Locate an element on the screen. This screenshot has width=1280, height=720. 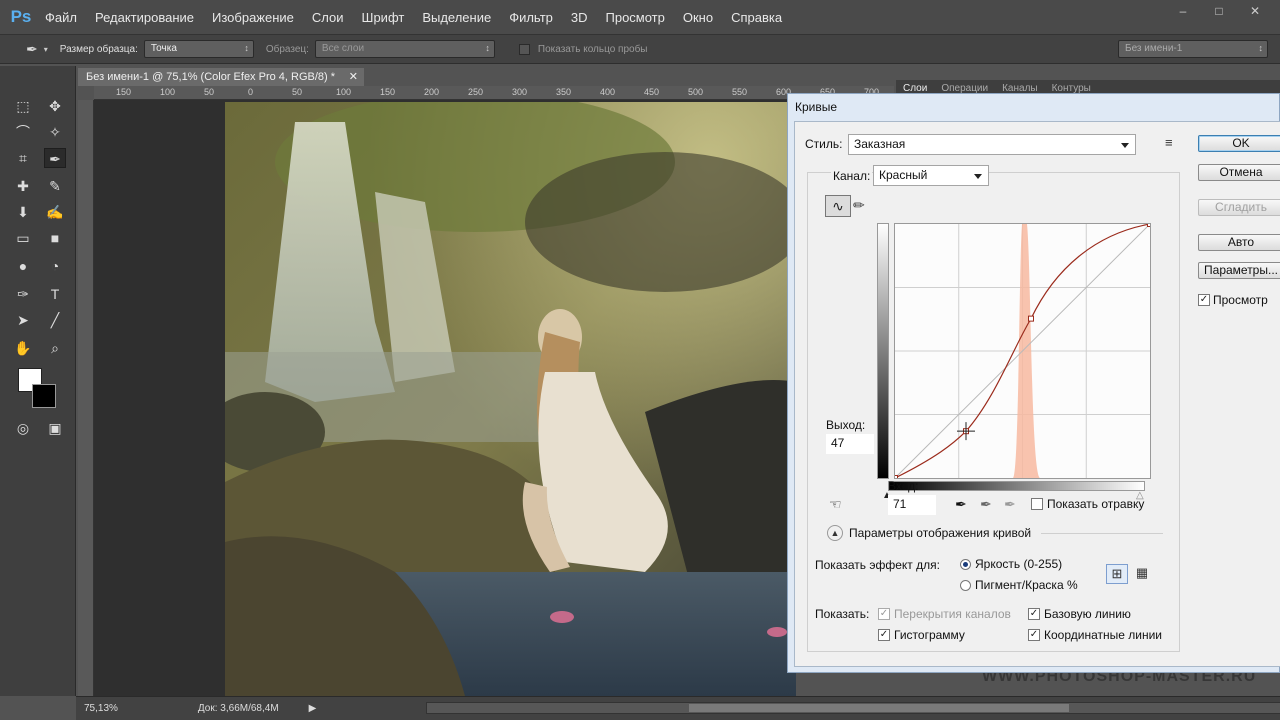
zoom-level: 75,13% is located at coordinates (101, 708).